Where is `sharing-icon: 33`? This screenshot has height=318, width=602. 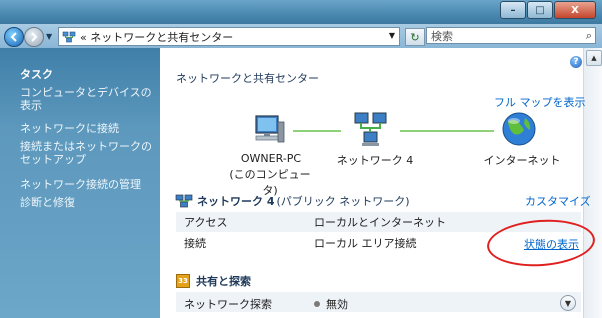
sharing-icon: 33 is located at coordinates (183, 281).